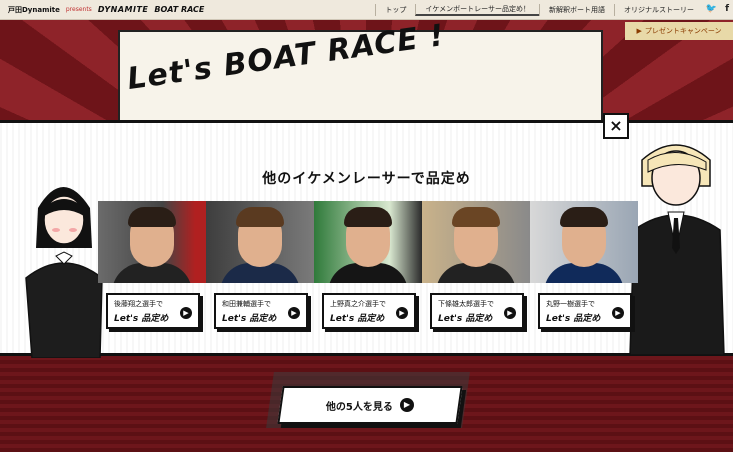  What do you see at coordinates (477, 10) in the screenshot?
I see `nav-item-ikemen: イケメンボートレーサー品定め！` at bounding box center [477, 10].